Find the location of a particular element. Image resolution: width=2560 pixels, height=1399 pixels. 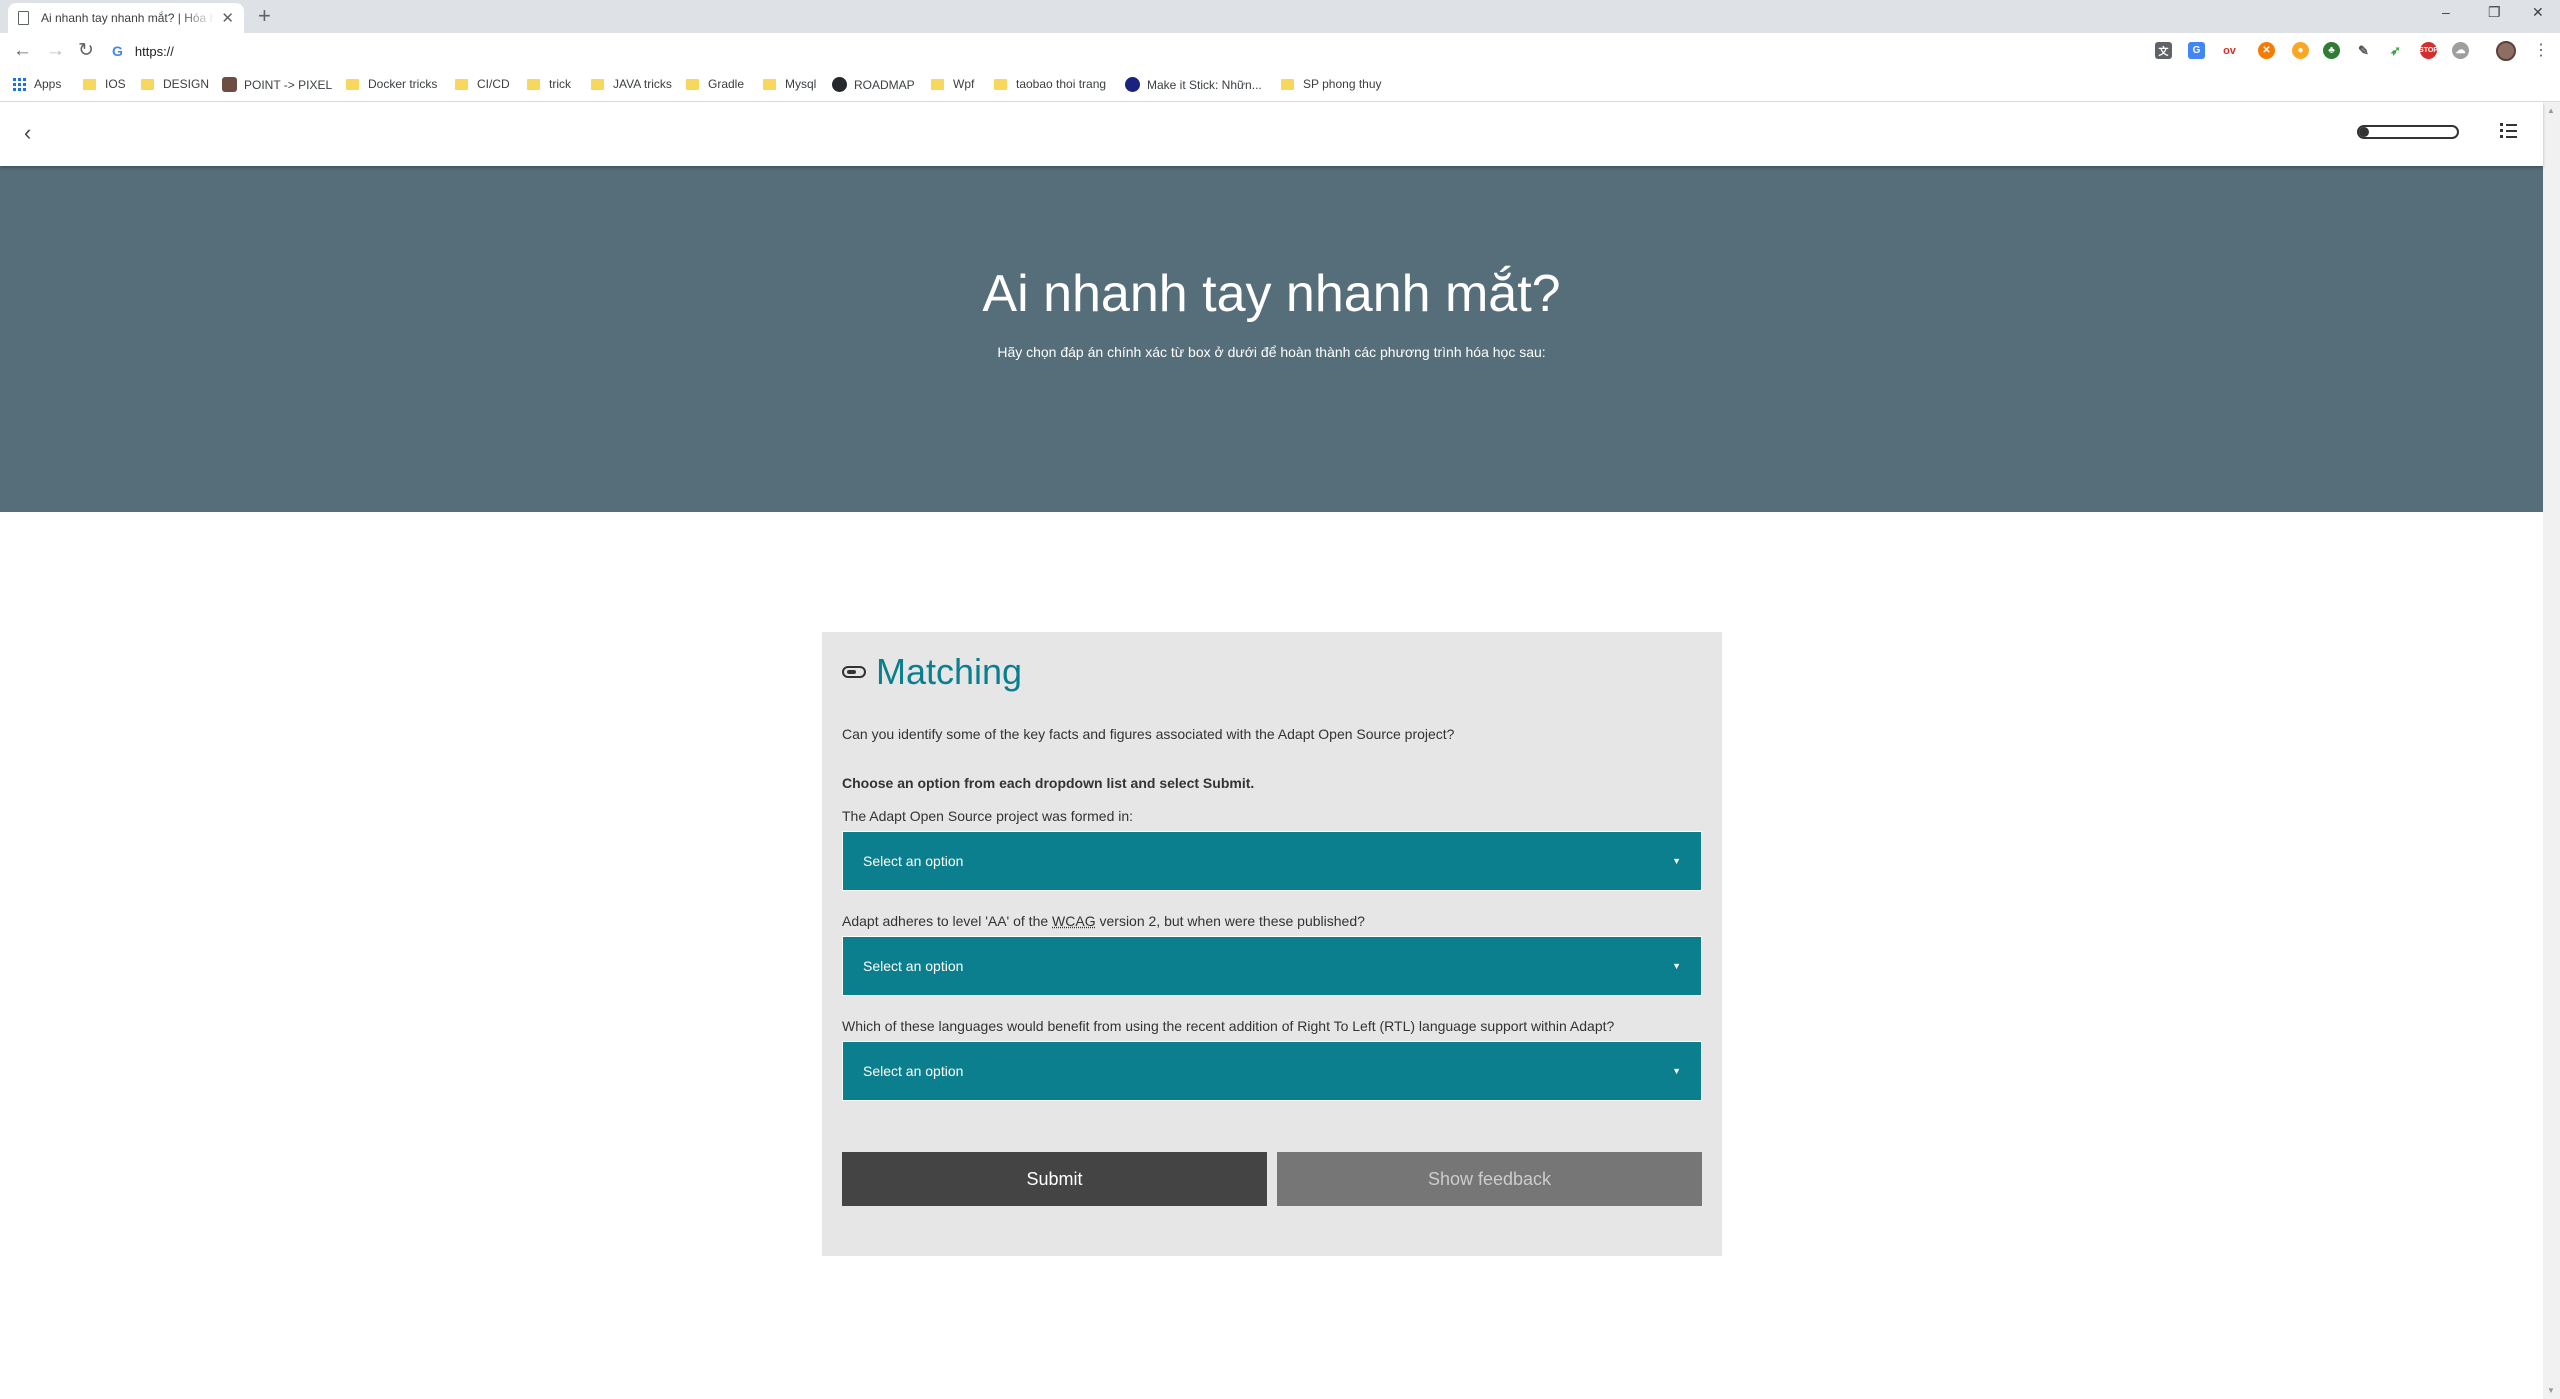

reload-icon: ↻ is located at coordinates (86, 51).